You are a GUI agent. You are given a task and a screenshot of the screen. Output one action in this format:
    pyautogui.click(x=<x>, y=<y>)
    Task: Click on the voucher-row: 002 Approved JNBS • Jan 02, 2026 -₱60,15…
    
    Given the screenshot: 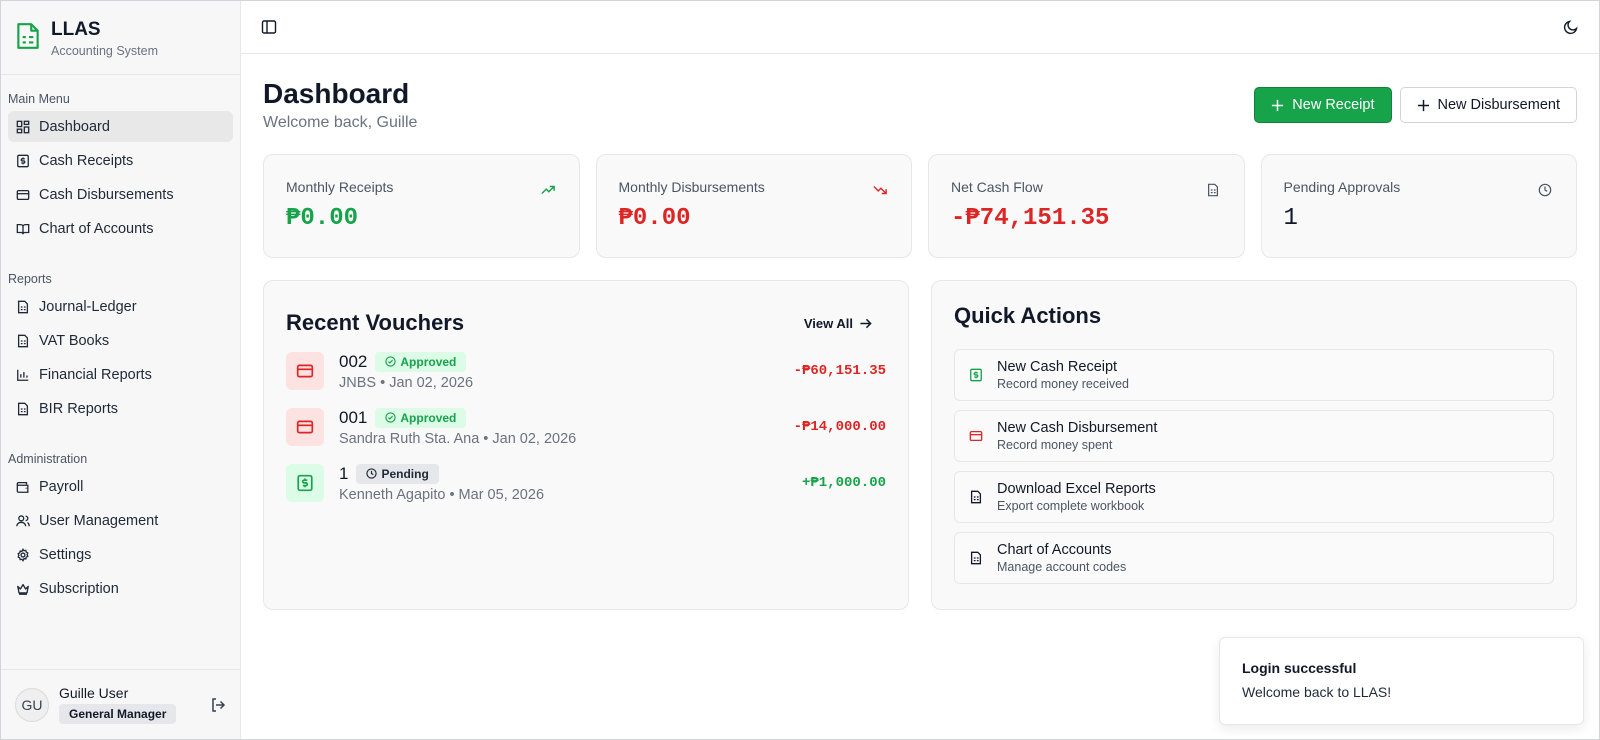 What is the action you would take?
    pyautogui.click(x=586, y=371)
    